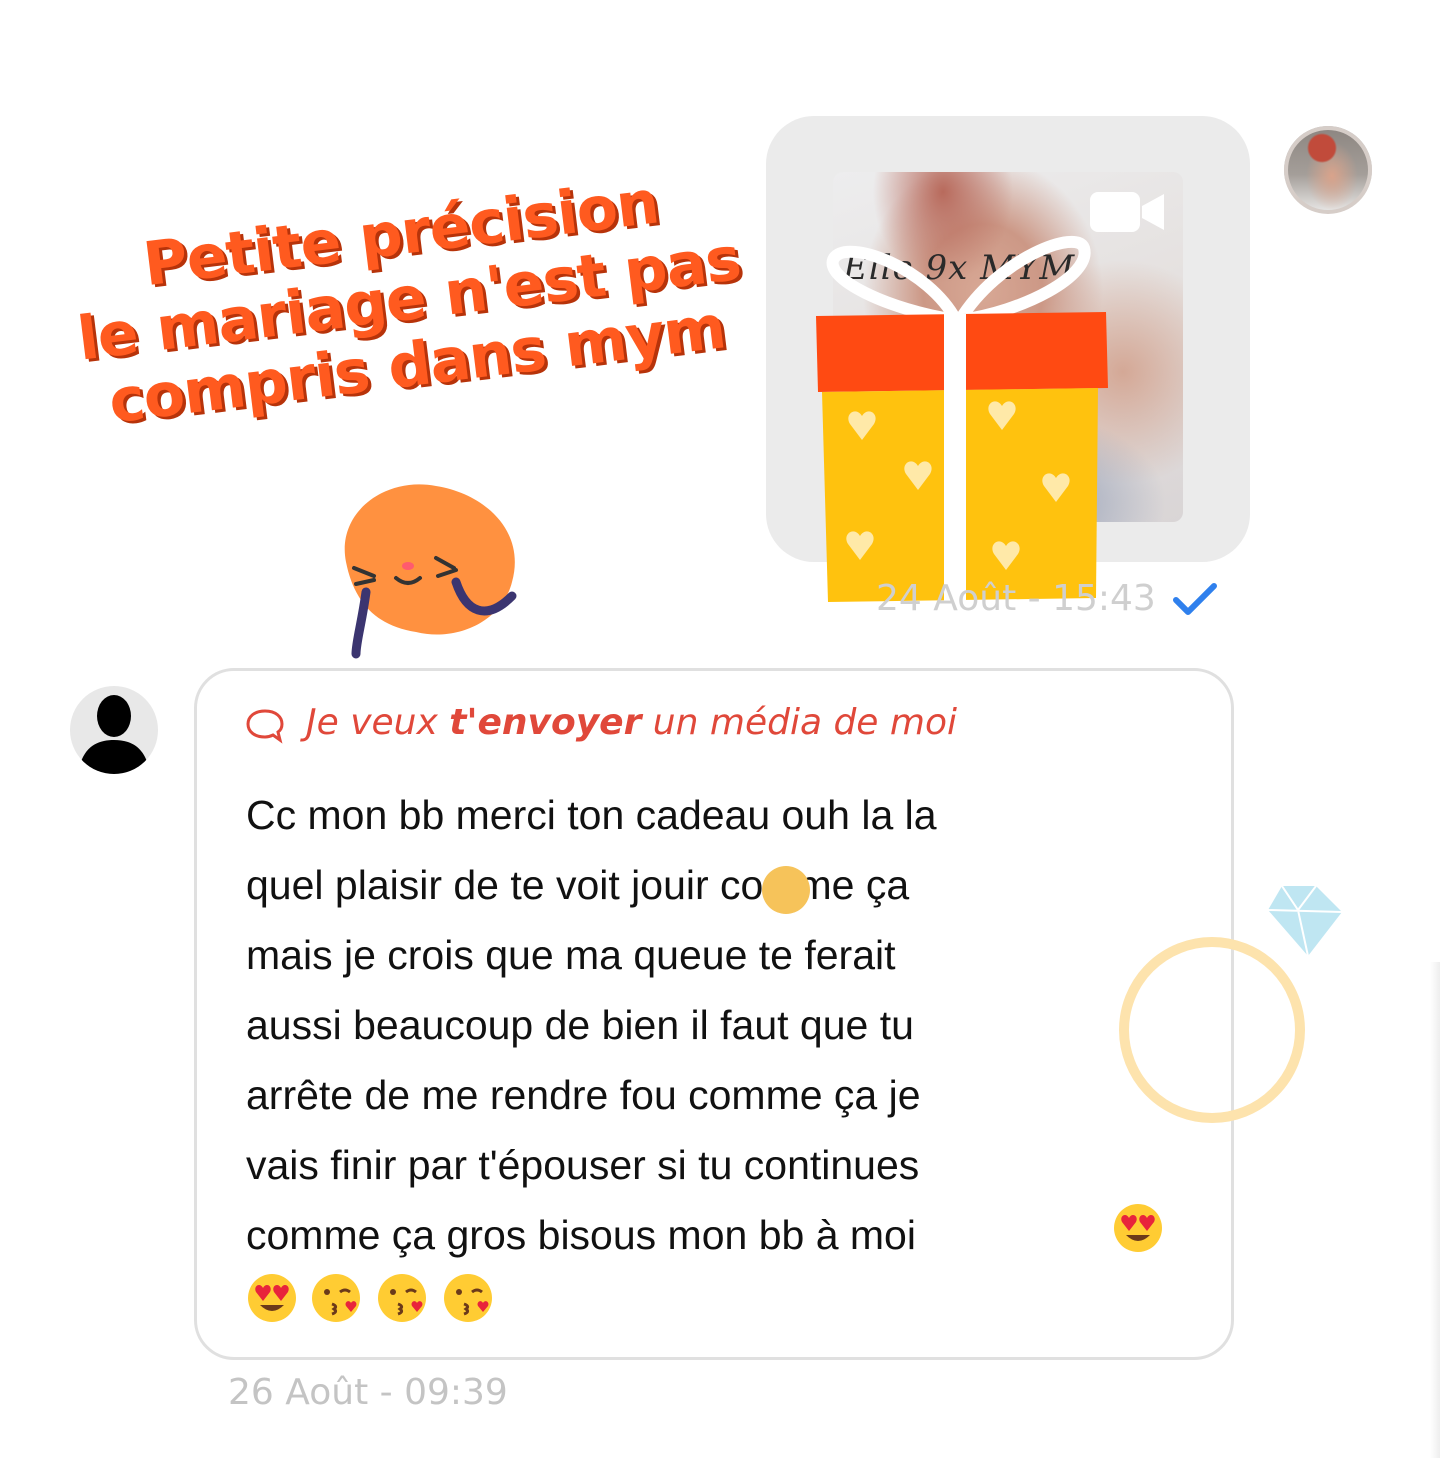  Describe the element at coordinates (378, 722) in the screenshot. I see `quote-prefix: Je veux` at that location.